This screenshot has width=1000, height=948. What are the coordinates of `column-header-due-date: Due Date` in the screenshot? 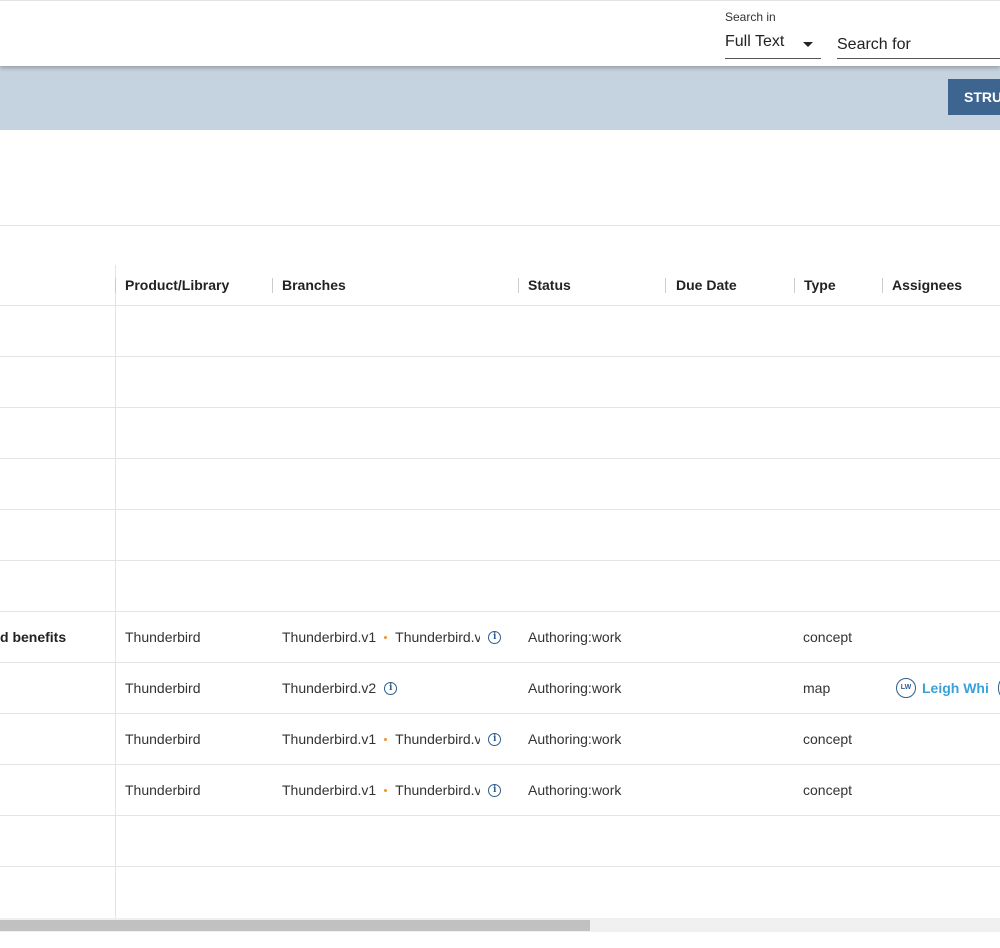 It's located at (706, 285).